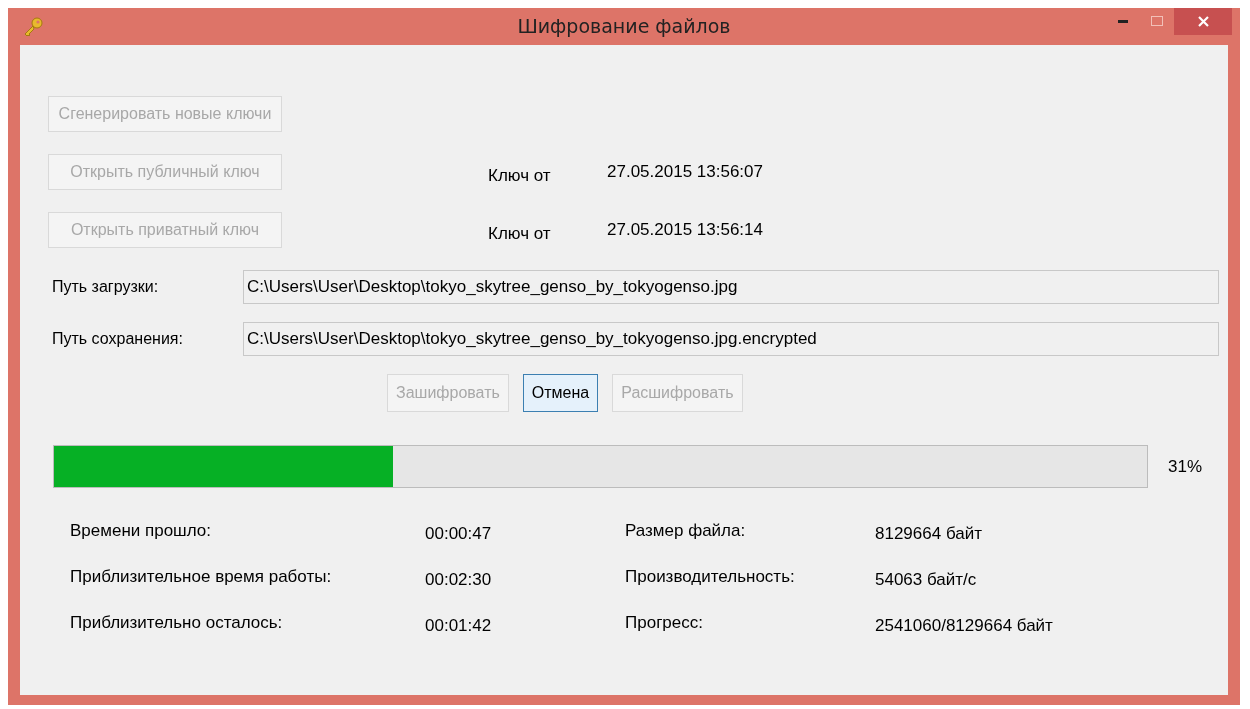  I want to click on maximize-icon, so click(1157, 21).